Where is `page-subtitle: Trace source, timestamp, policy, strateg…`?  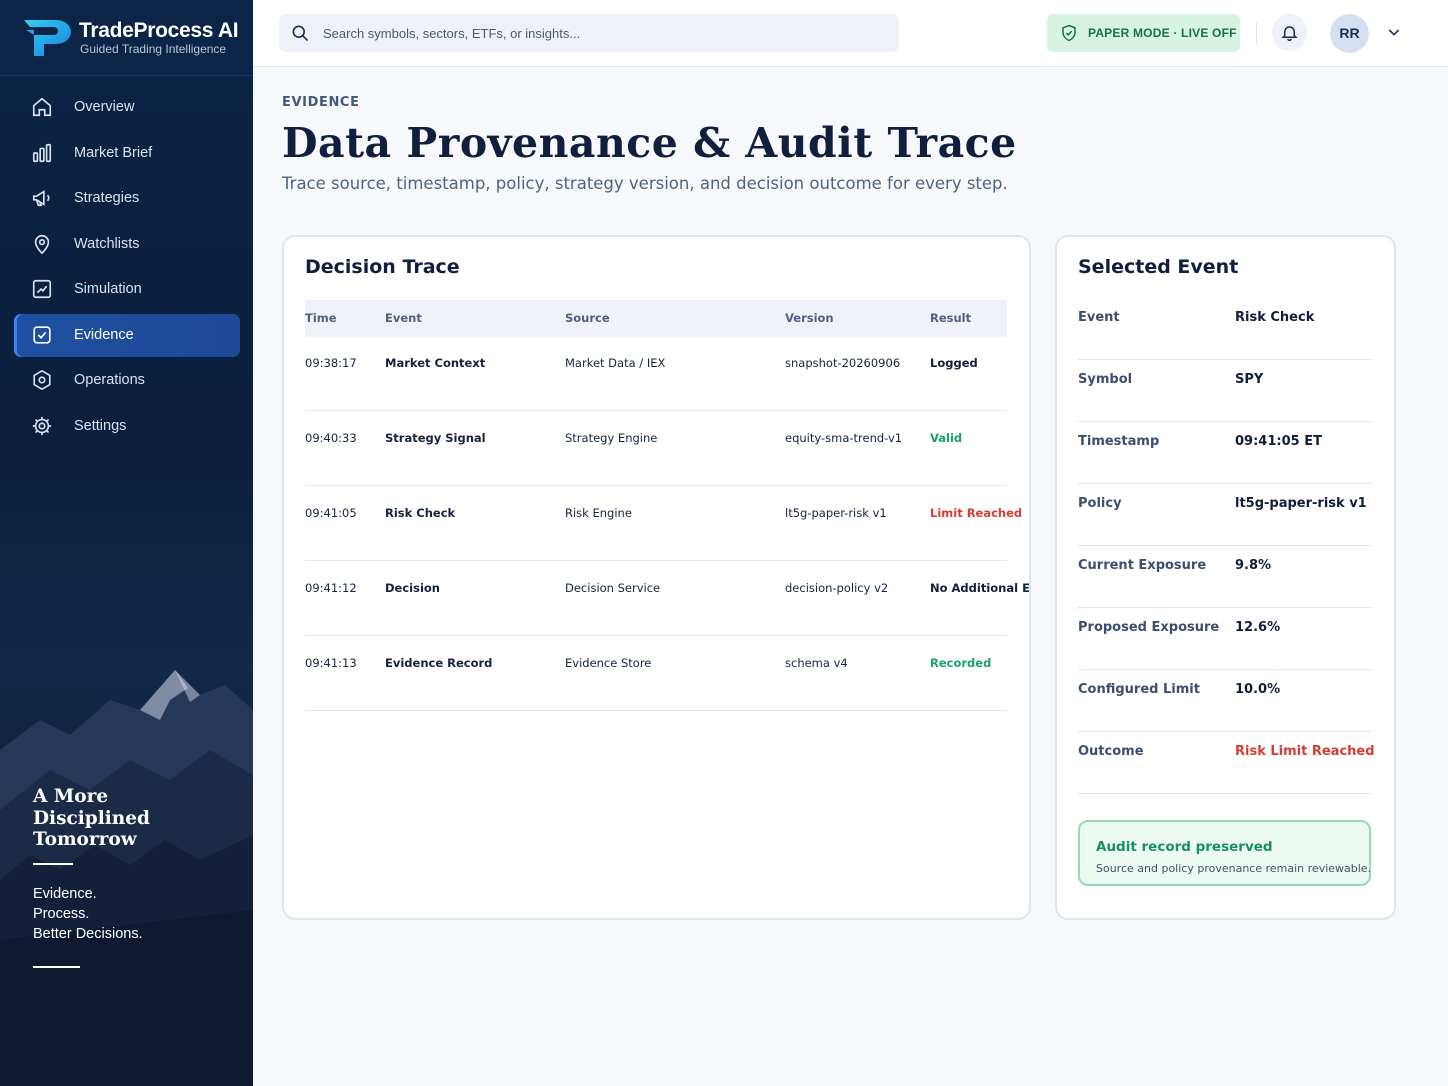 page-subtitle: Trace source, timestamp, policy, strateg… is located at coordinates (645, 183).